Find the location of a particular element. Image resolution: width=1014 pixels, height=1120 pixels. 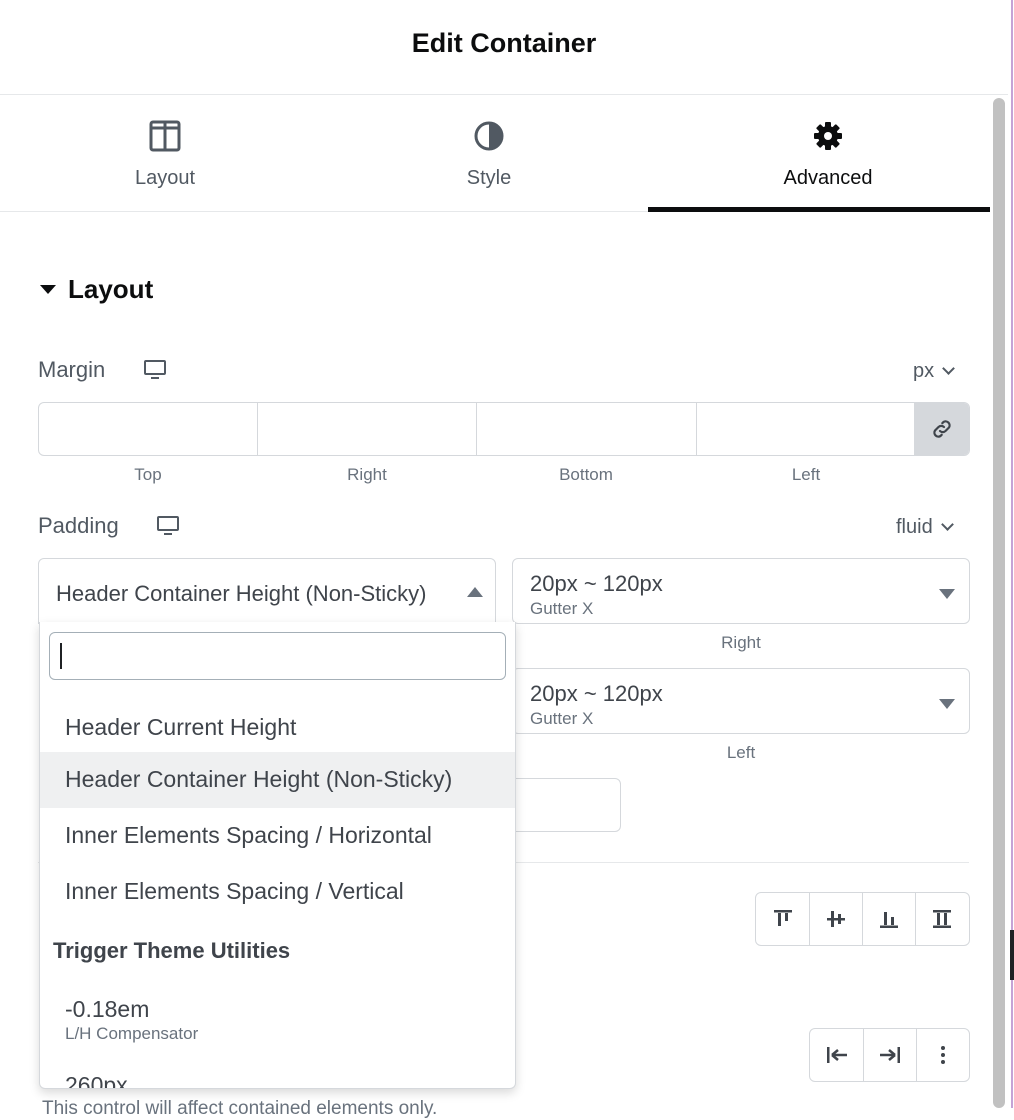

margin-unit-select: px is located at coordinates (934, 371).